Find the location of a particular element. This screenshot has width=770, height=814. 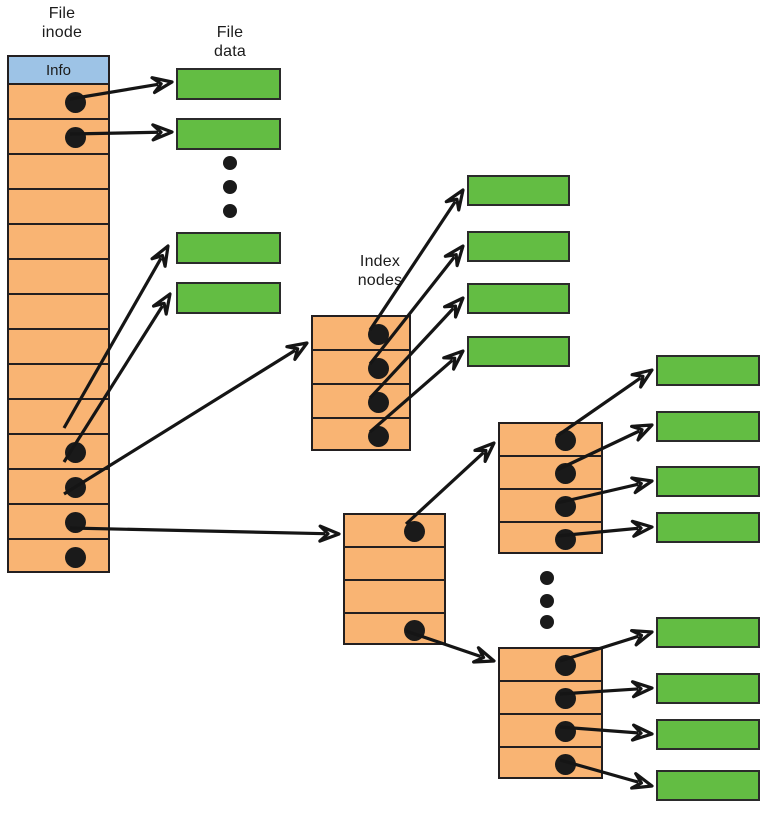

single-index-node is located at coordinates (361, 383).